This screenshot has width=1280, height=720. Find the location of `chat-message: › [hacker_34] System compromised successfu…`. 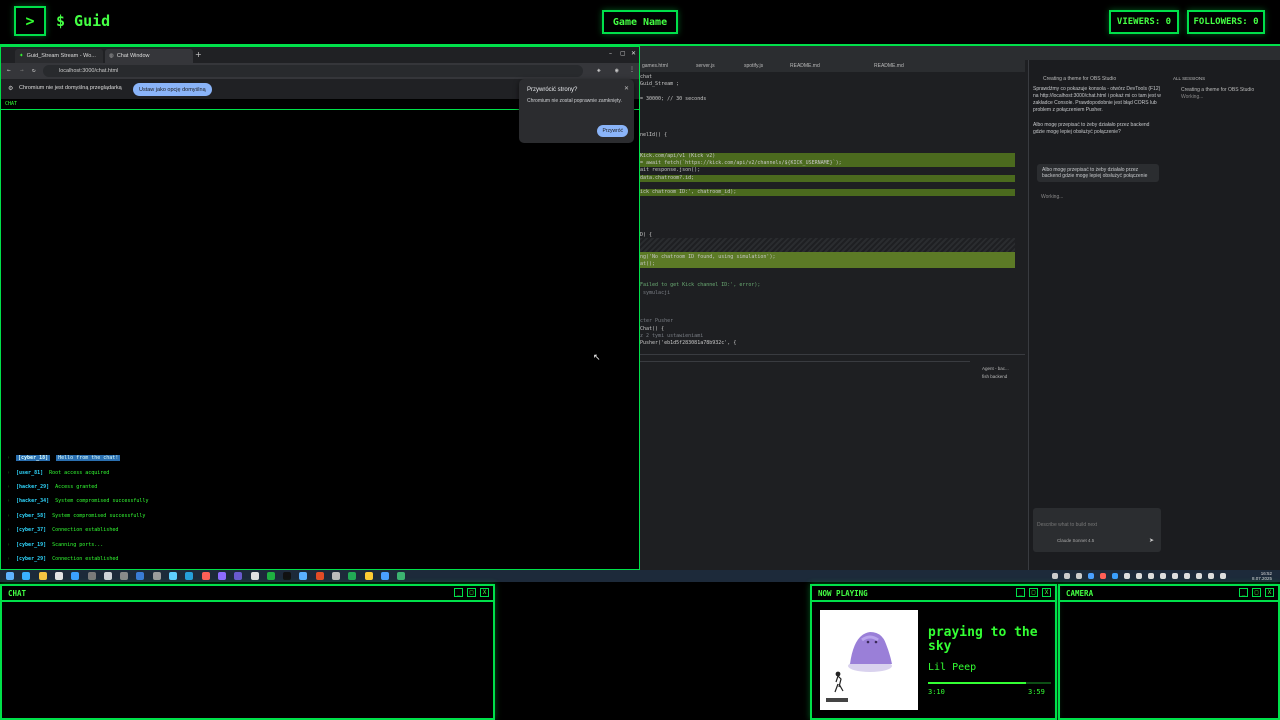

chat-message: › [hacker_34] System compromised successfu… is located at coordinates (167, 501).